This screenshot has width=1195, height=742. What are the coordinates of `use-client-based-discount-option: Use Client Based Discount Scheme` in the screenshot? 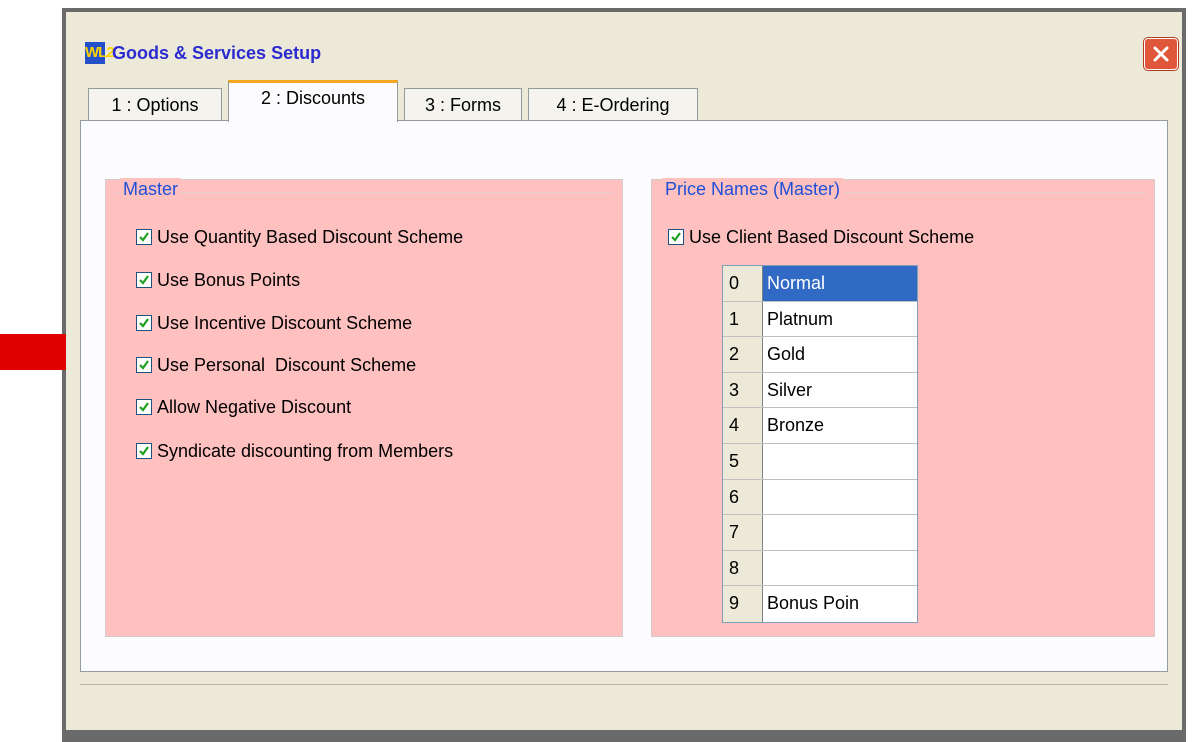 It's located at (898, 238).